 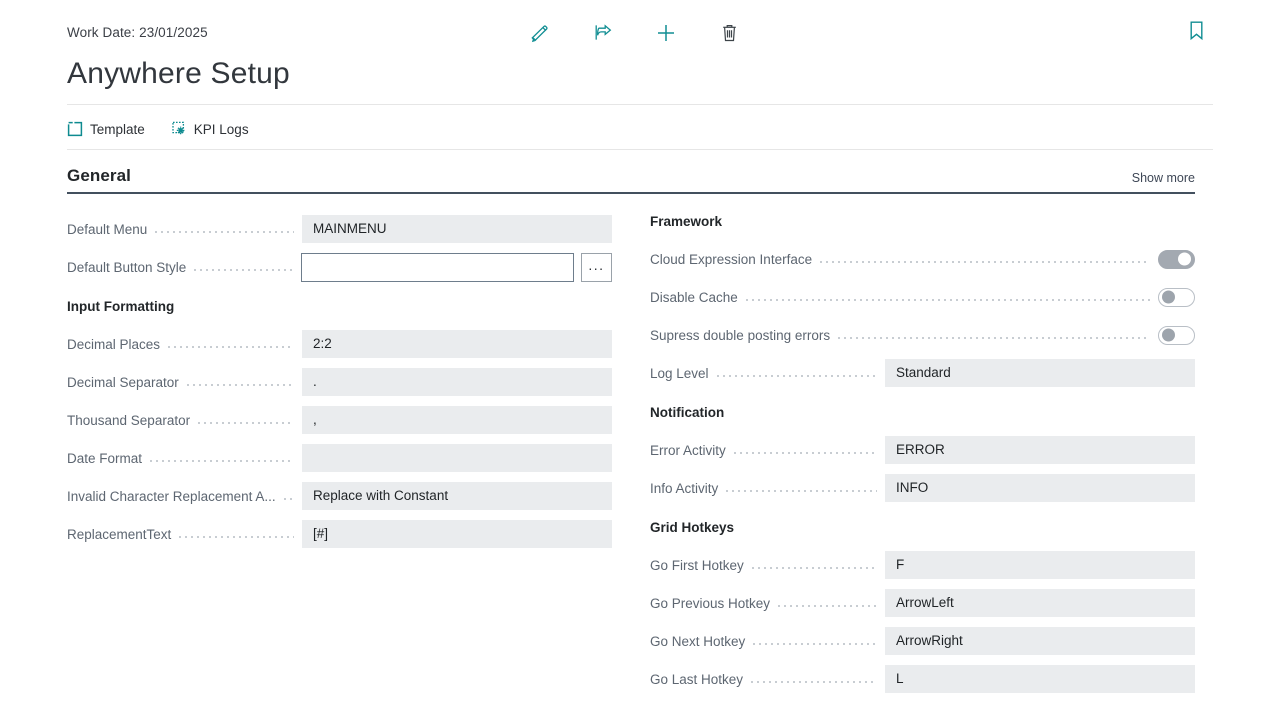 What do you see at coordinates (1040, 679) in the screenshot?
I see `field-value: L` at bounding box center [1040, 679].